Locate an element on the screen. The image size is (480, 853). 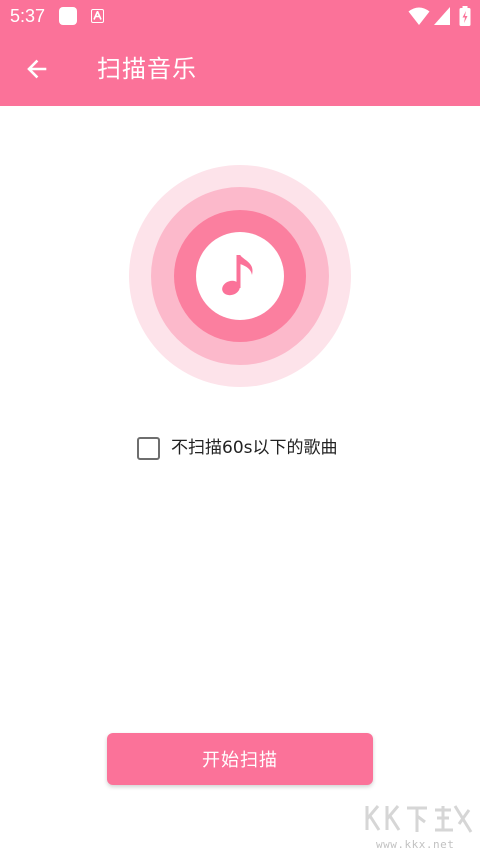
kkx-watermark-logo: www.kkx.net is located at coordinates (420, 826).